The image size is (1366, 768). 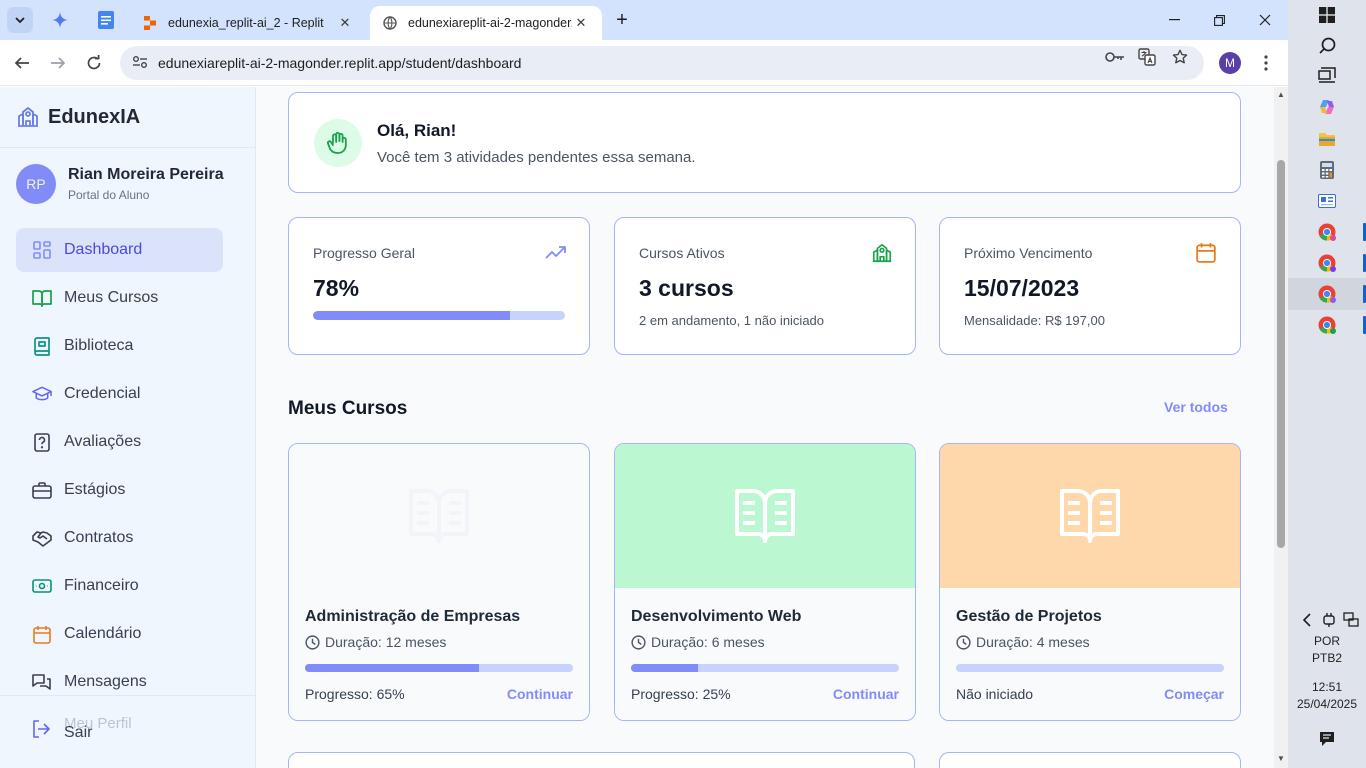 I want to click on usb-device-icon, so click(x=1329, y=620).